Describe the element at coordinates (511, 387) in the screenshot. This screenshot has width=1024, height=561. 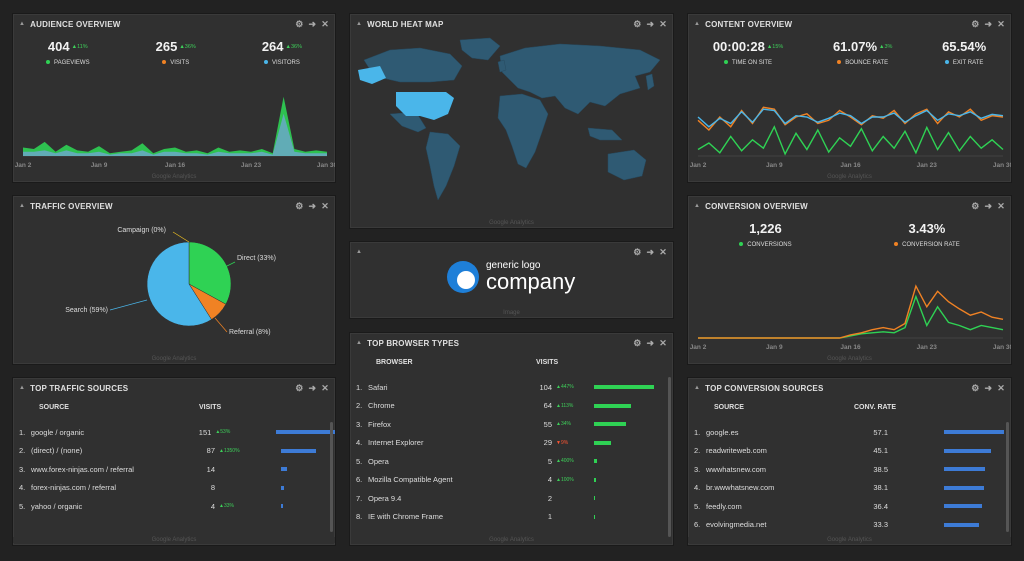
I see `table-row: 1. Safari 104 ▲447%` at that location.